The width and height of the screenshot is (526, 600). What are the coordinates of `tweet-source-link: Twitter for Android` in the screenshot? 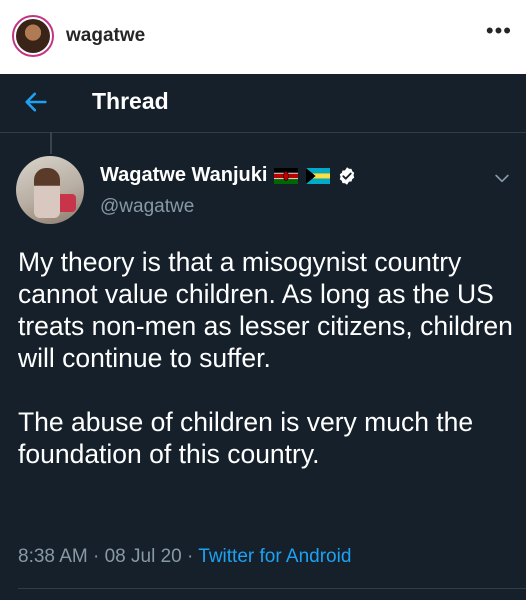 It's located at (274, 556).